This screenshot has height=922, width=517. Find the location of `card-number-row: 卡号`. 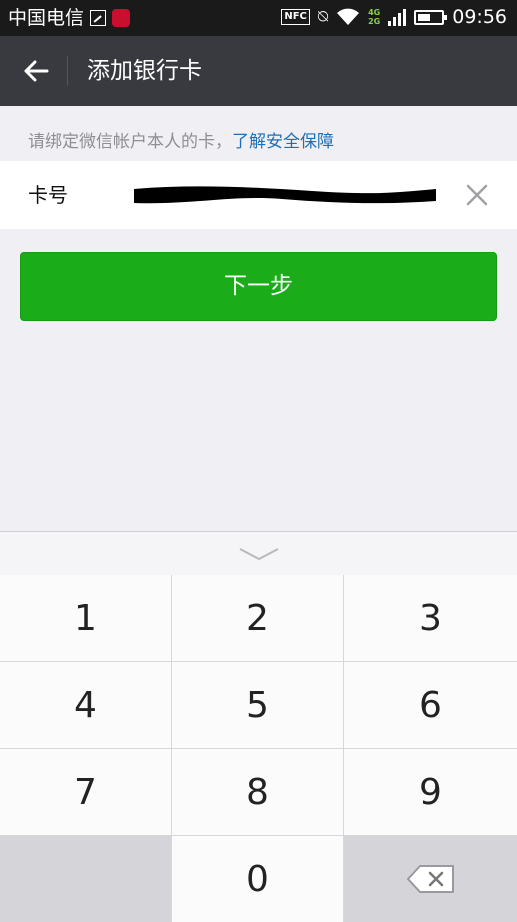

card-number-row: 卡号 is located at coordinates (258, 195).